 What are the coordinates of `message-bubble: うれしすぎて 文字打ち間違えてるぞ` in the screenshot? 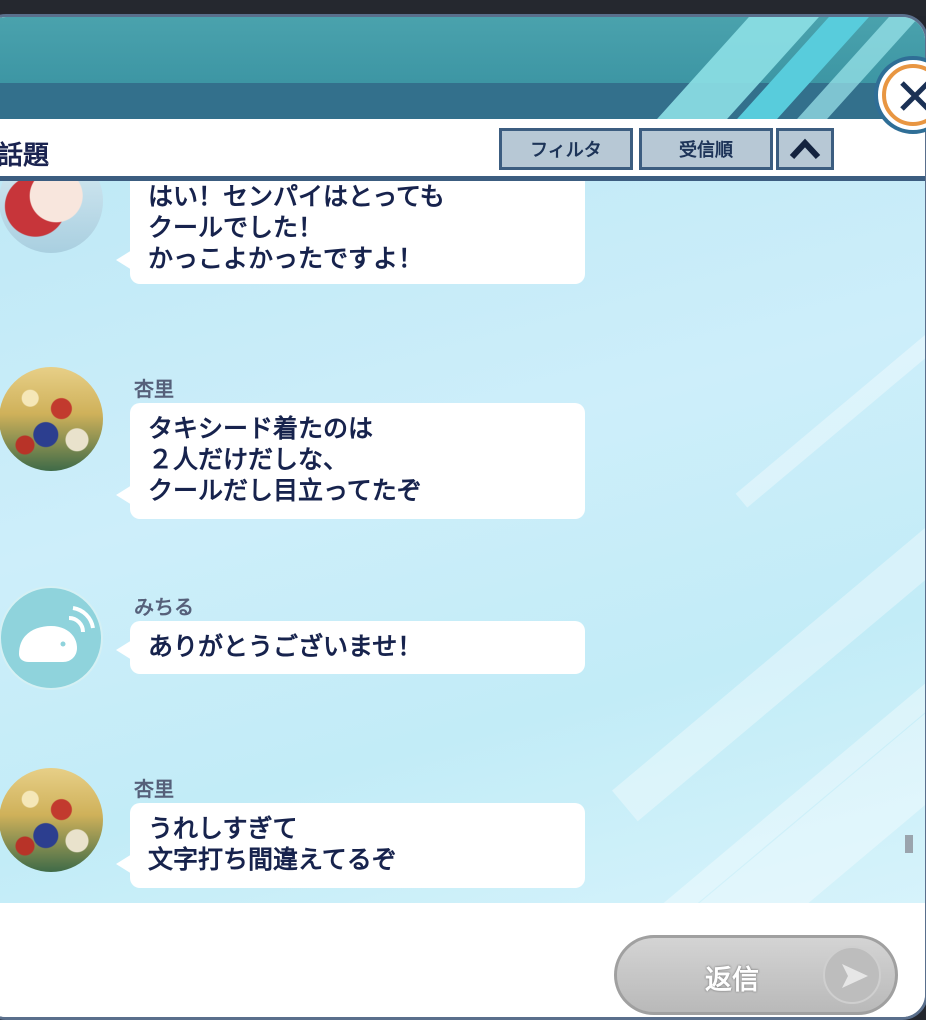 It's located at (350, 845).